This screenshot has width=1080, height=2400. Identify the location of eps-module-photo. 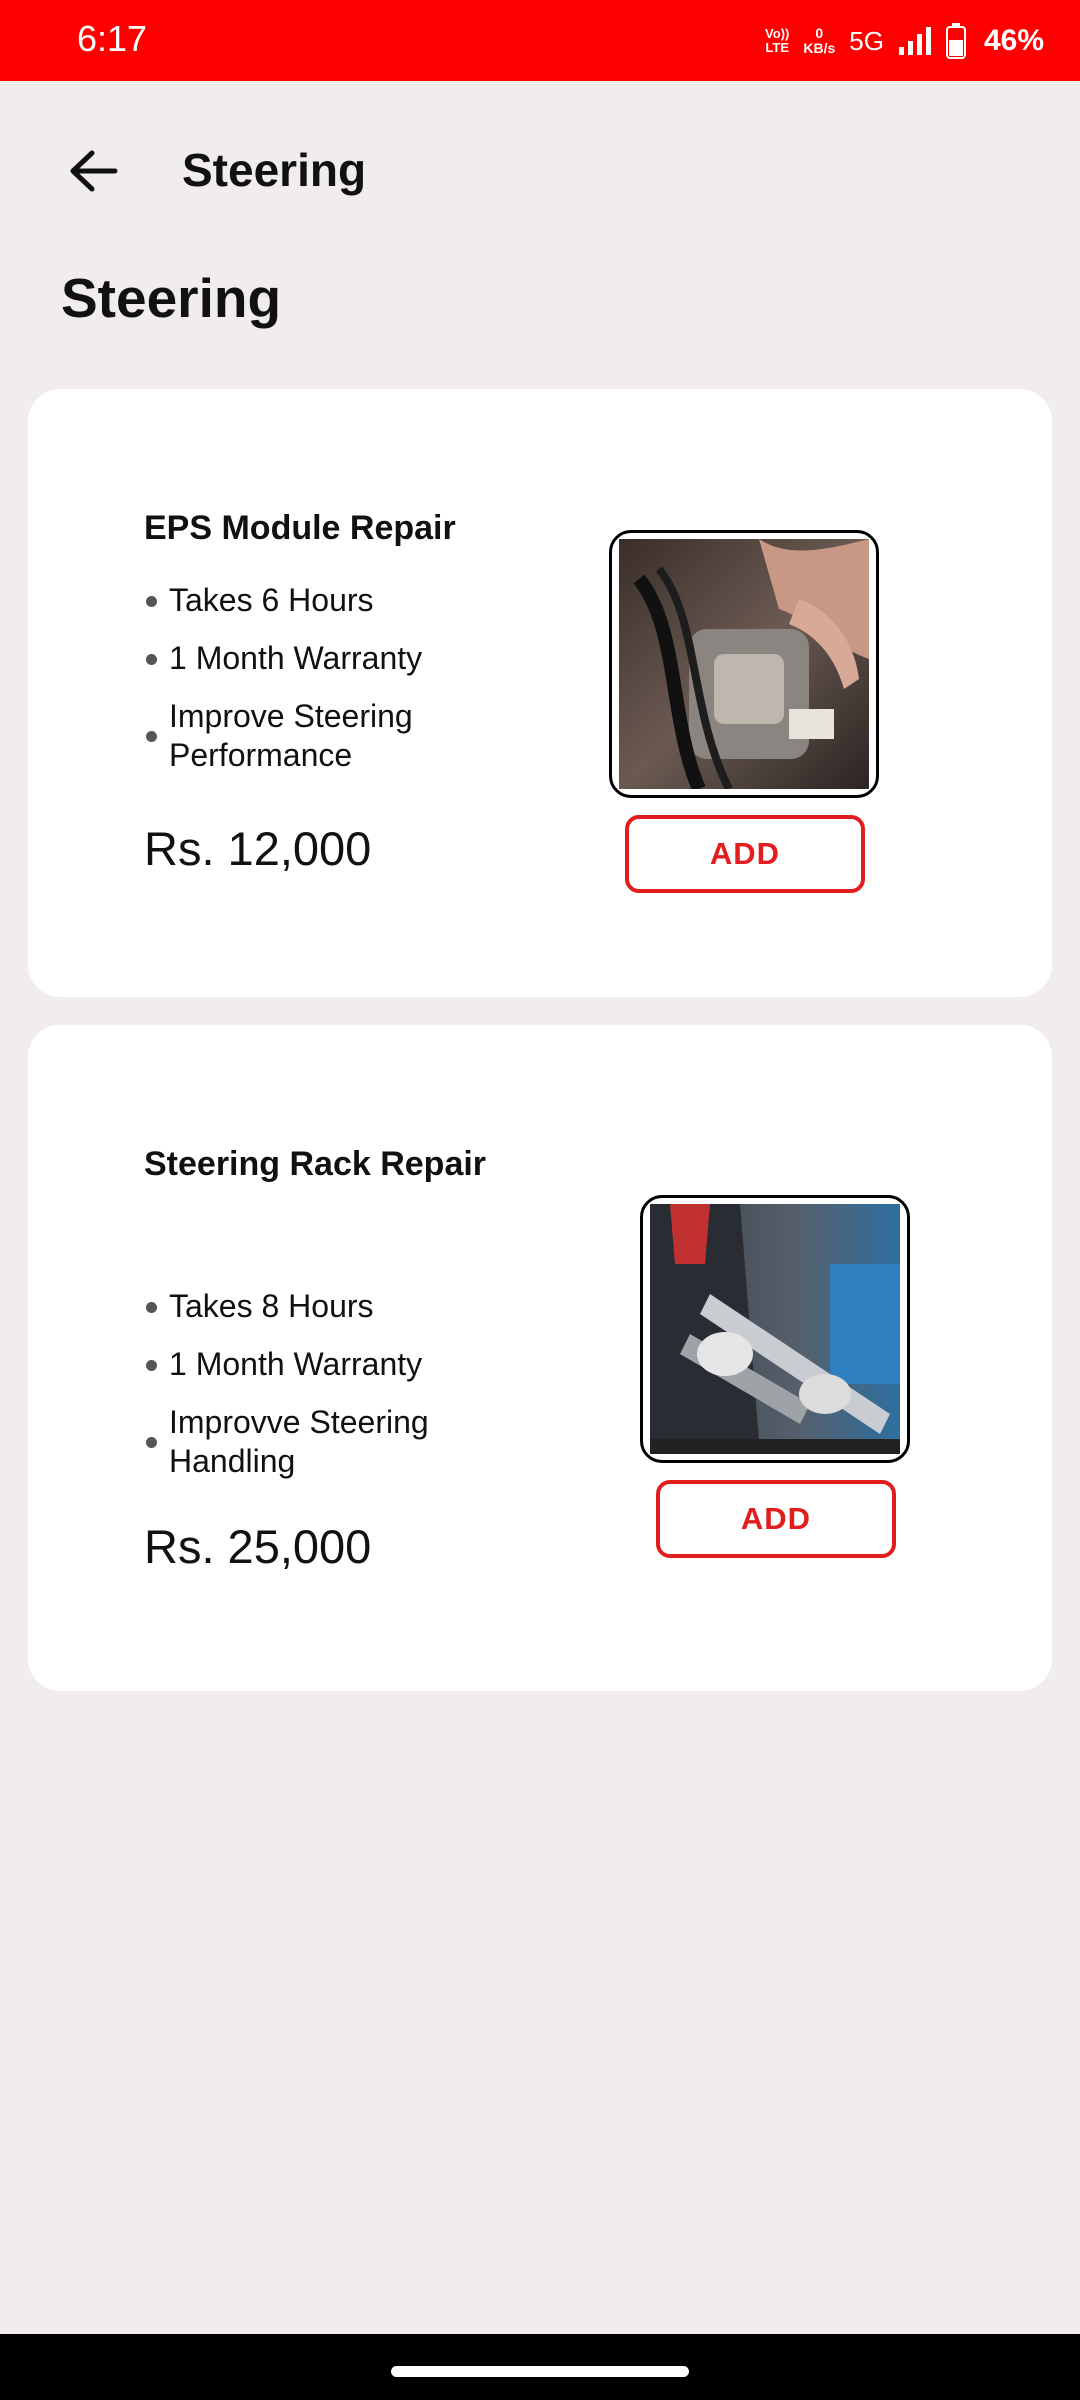
(744, 664).